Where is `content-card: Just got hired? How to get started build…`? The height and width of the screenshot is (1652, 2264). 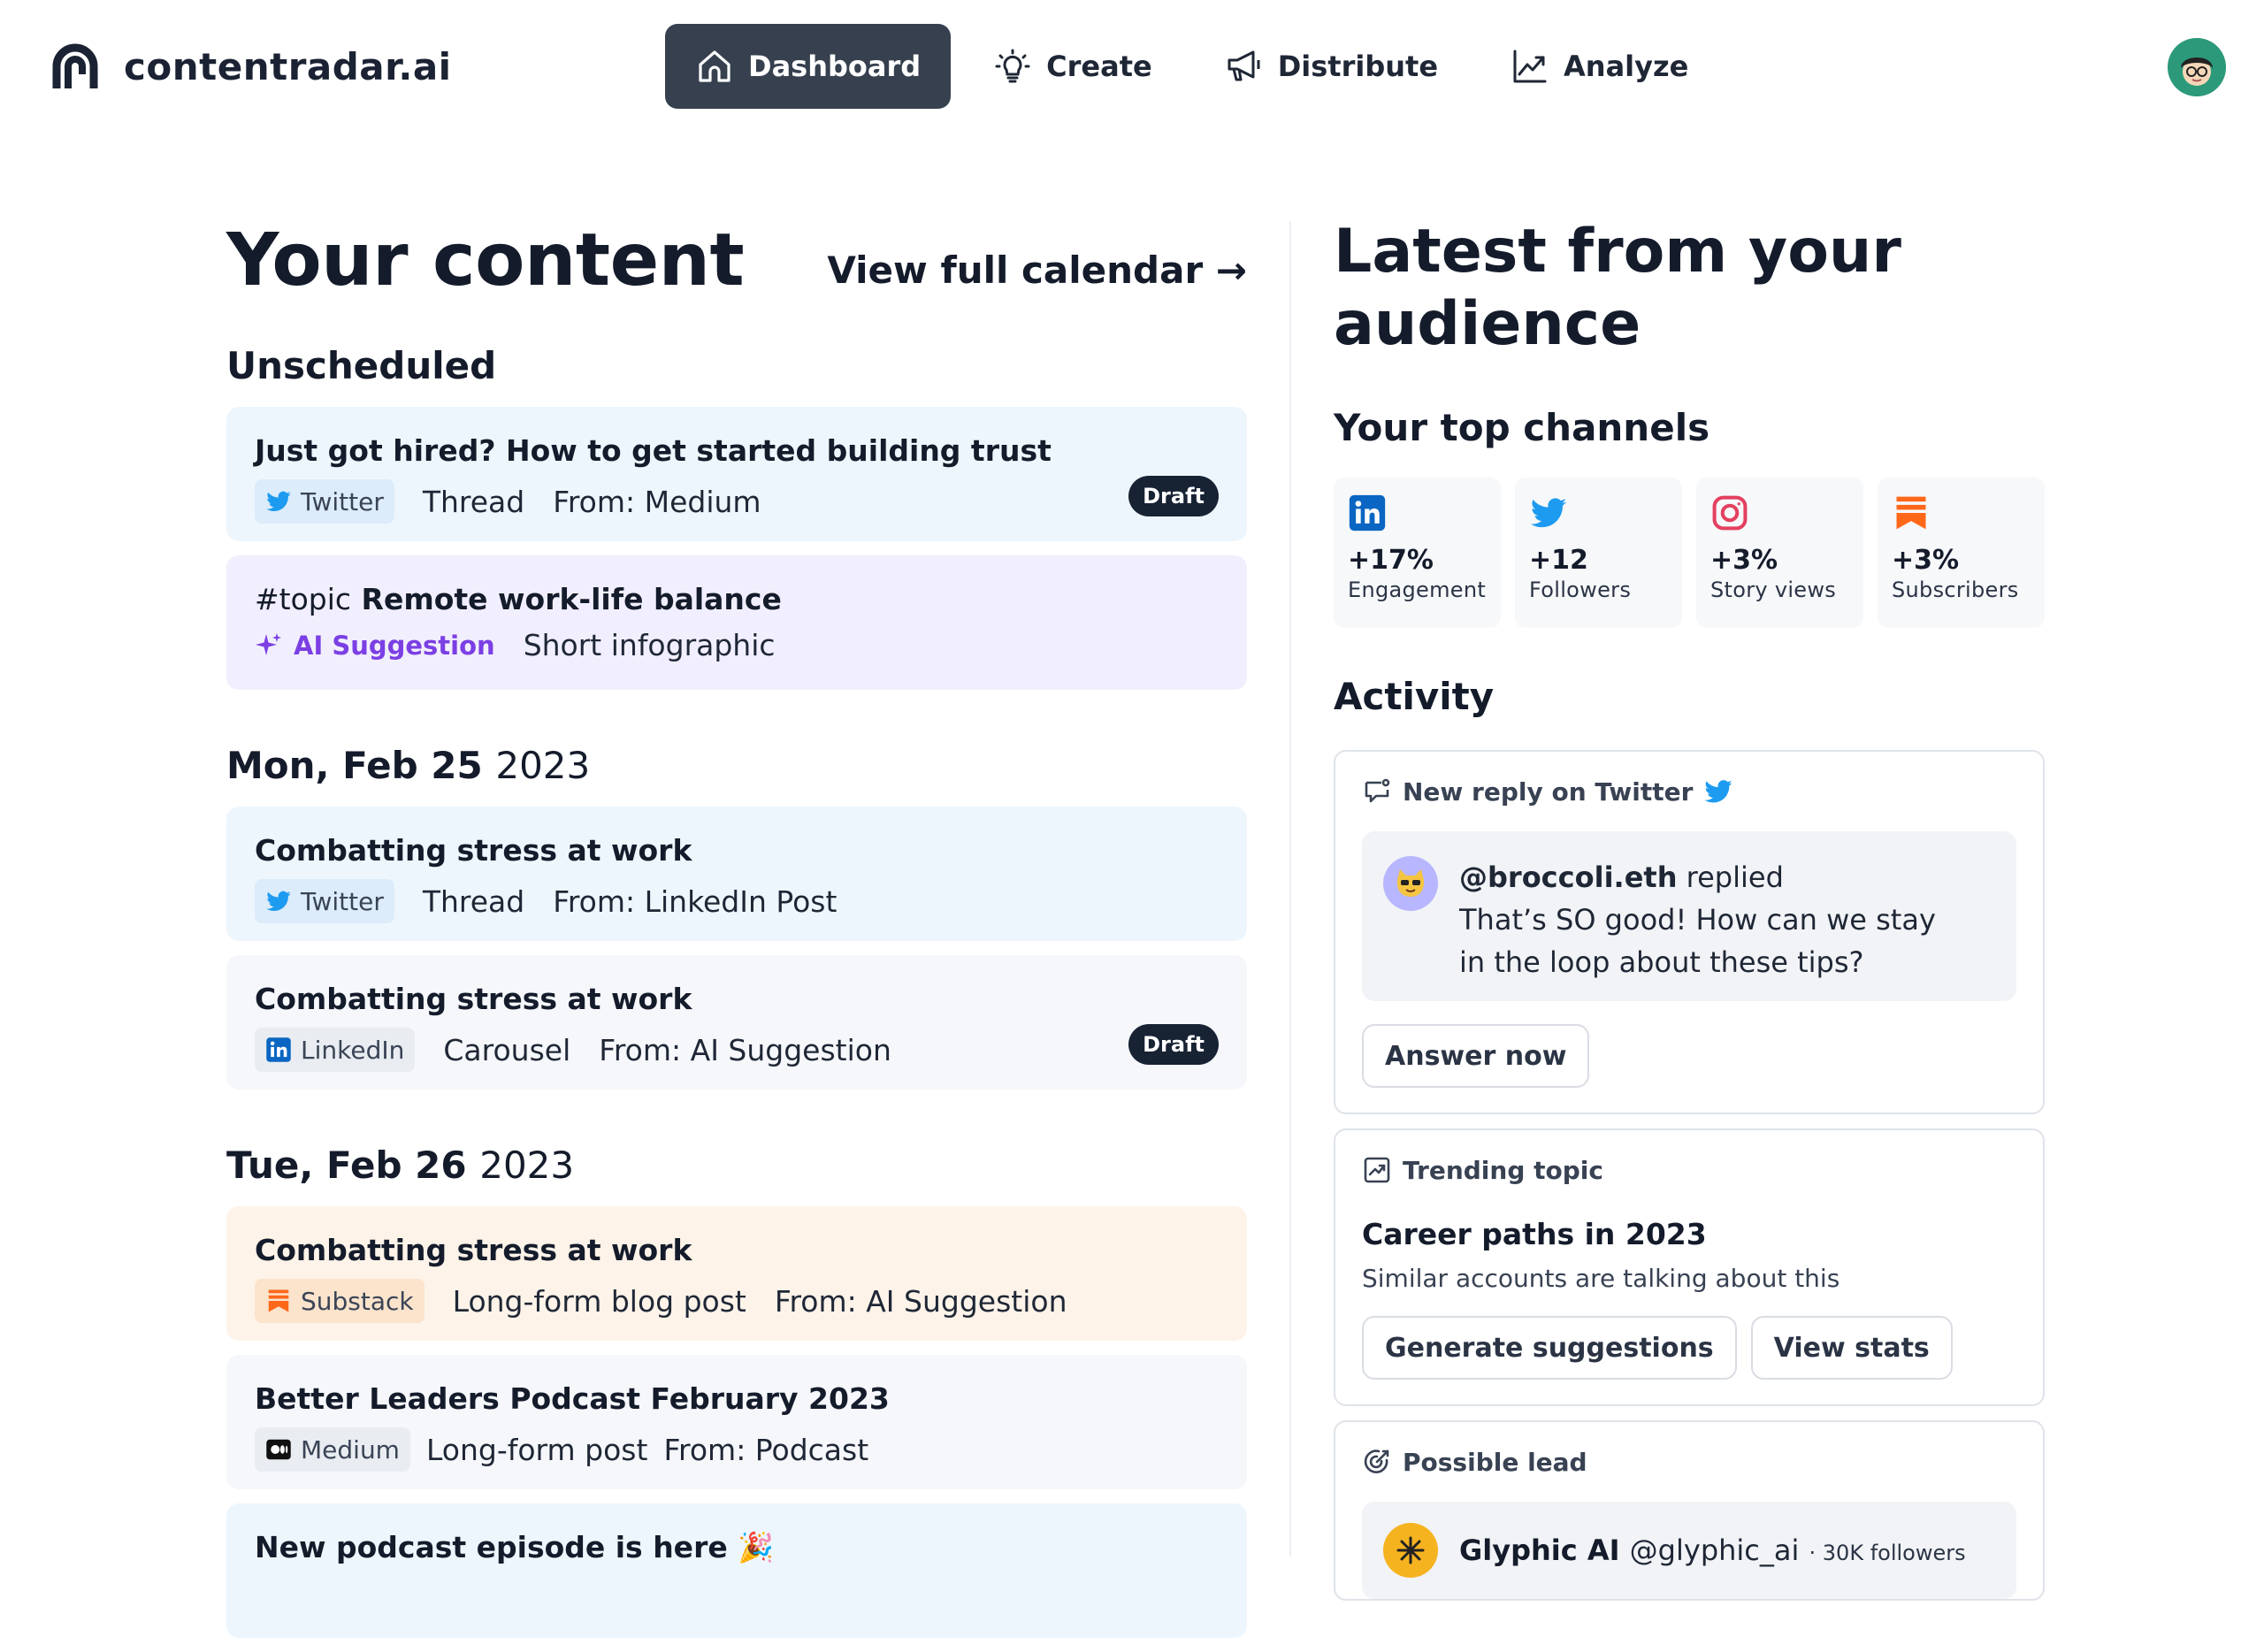 content-card: Just got hired? How to get started build… is located at coordinates (736, 474).